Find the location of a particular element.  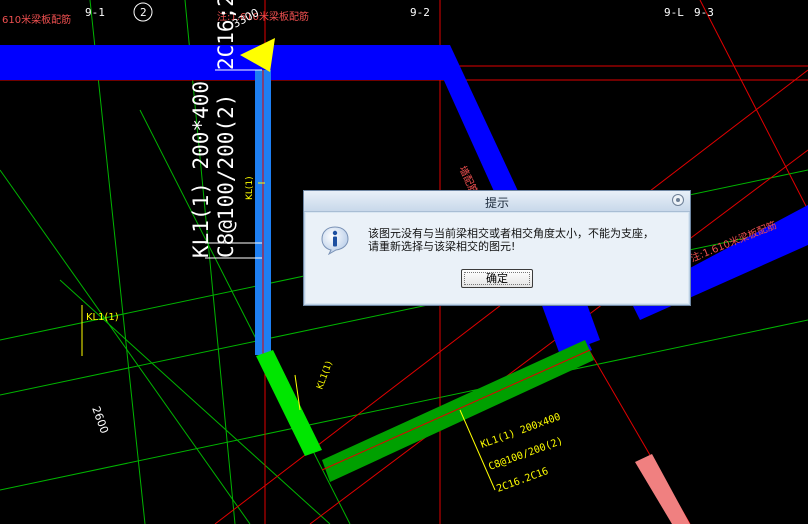

axis-label-2: 2 is located at coordinates (143, 12).